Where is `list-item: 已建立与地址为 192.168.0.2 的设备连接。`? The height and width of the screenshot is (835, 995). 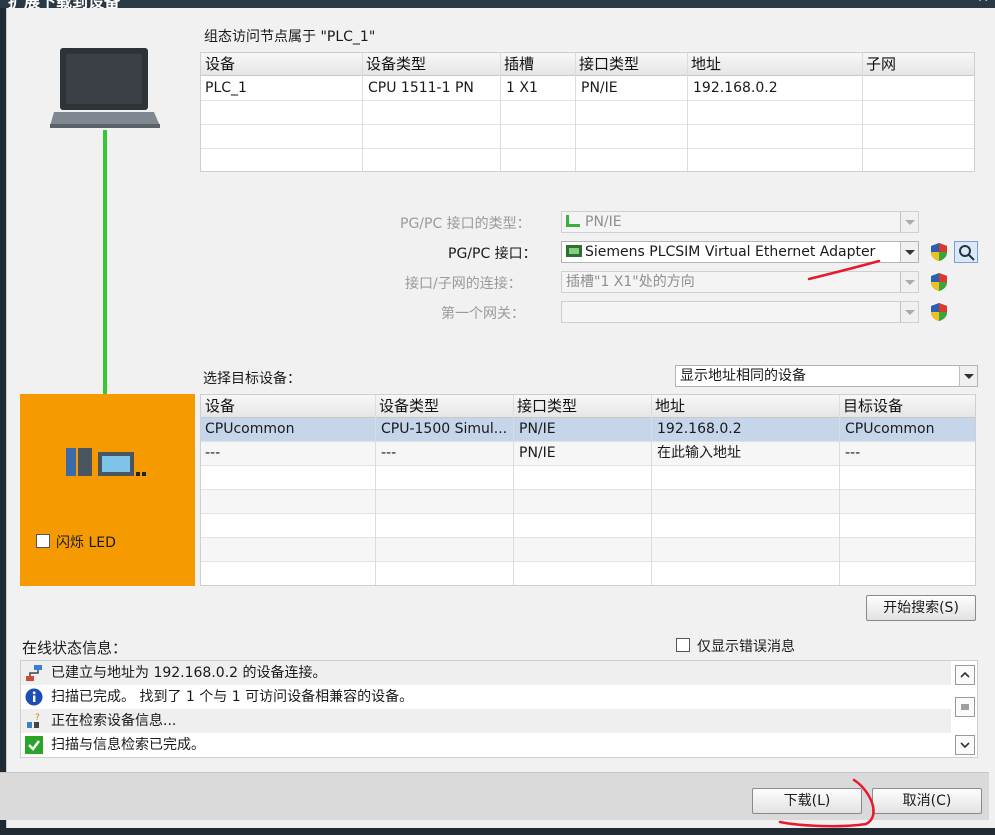
list-item: 已建立与地址为 192.168.0.2 的设备连接。 is located at coordinates (486, 673).